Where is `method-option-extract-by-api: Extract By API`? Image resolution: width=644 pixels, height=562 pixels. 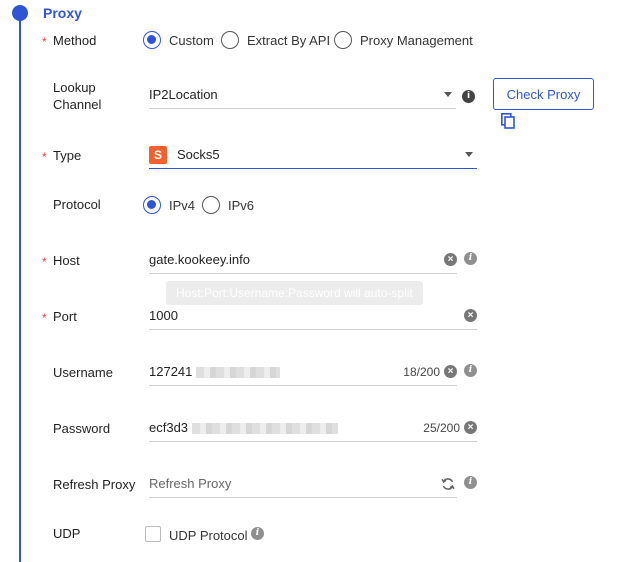
method-option-extract-by-api: Extract By API is located at coordinates (275, 40).